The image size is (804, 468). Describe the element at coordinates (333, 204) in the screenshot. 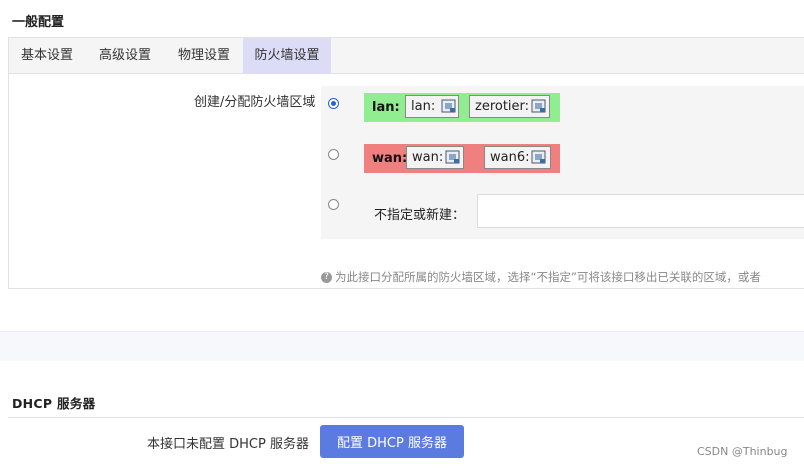

I see `zone-radio-new` at that location.